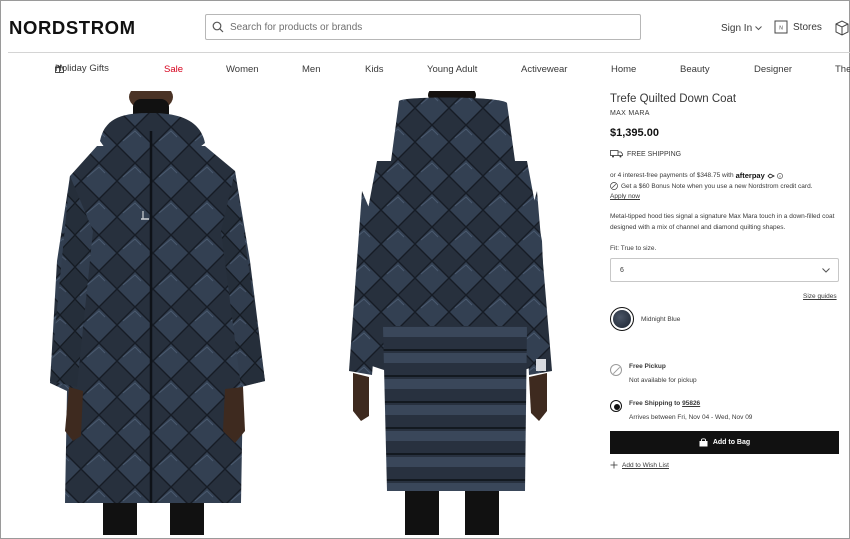 Image resolution: width=850 pixels, height=539 pixels. I want to click on add-to-wishlist-link: Add to Wish List, so click(639, 465).